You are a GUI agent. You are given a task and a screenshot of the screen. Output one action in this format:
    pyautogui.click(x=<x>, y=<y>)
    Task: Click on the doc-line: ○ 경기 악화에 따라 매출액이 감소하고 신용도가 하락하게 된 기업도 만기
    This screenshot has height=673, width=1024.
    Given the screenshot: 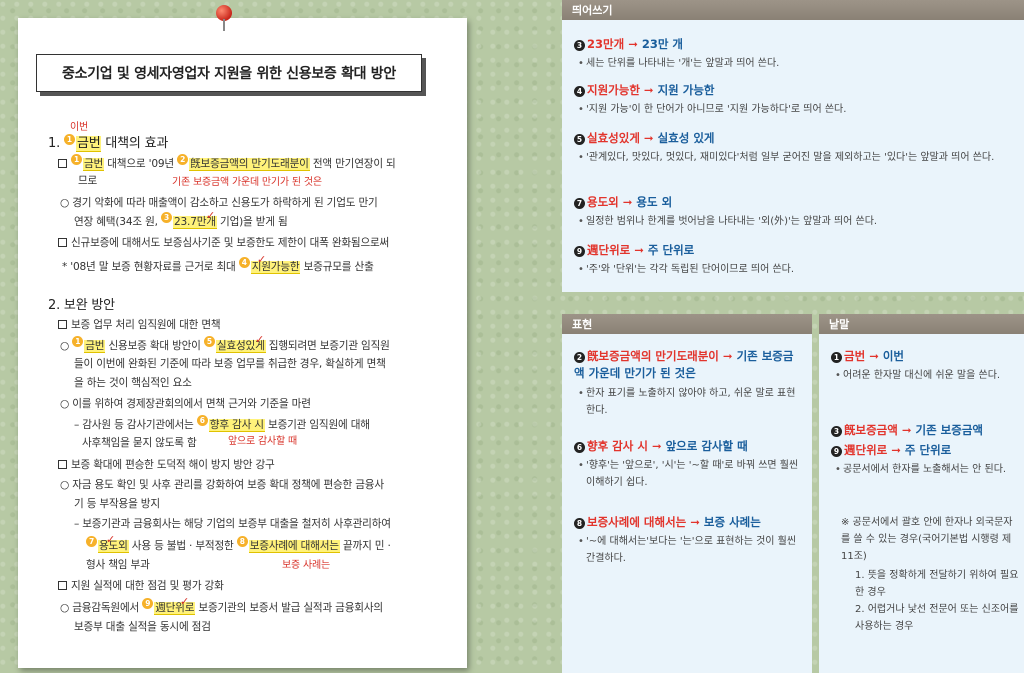 What is the action you would take?
    pyautogui.click(x=219, y=203)
    